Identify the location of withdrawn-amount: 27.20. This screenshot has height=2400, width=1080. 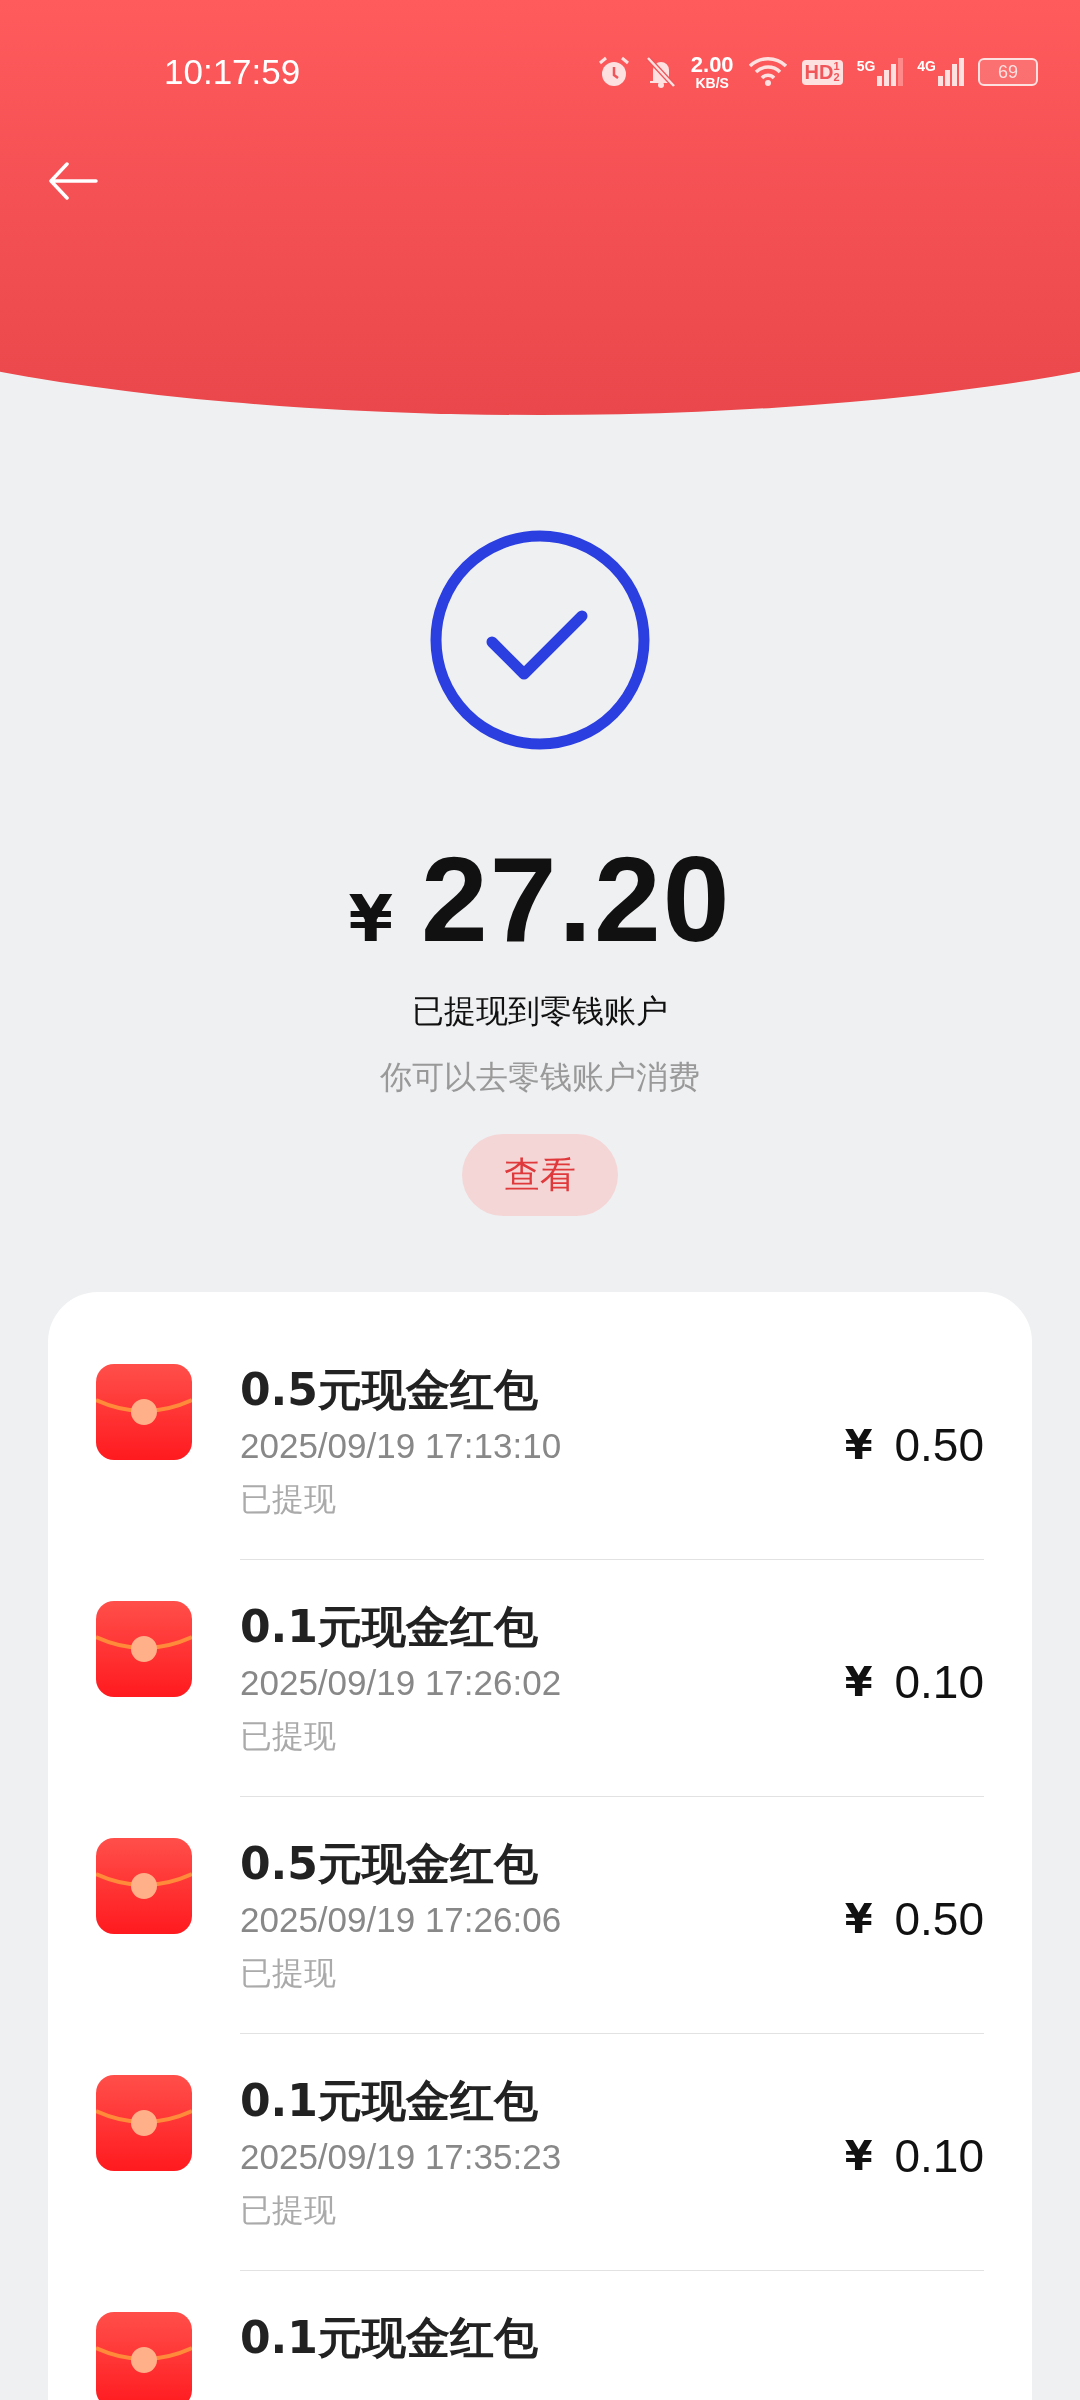
(576, 899).